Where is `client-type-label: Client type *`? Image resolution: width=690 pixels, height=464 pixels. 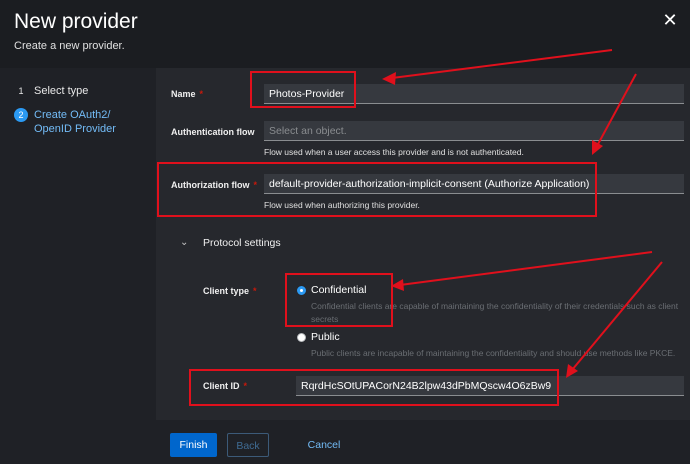
client-type-label: Client type * is located at coordinates (230, 291).